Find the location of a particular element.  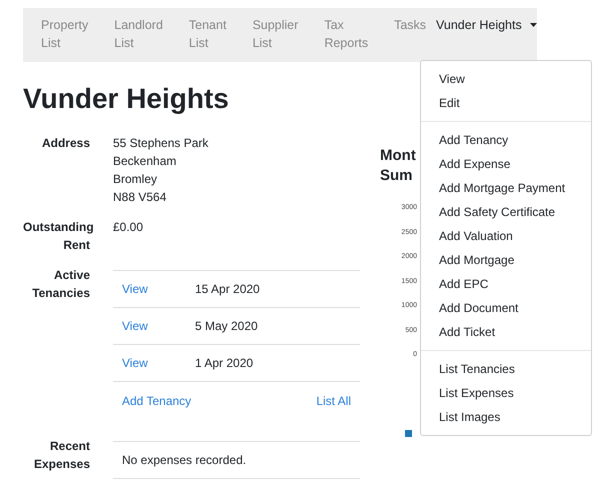

field-label: Recent Expenses is located at coordinates (61, 455).